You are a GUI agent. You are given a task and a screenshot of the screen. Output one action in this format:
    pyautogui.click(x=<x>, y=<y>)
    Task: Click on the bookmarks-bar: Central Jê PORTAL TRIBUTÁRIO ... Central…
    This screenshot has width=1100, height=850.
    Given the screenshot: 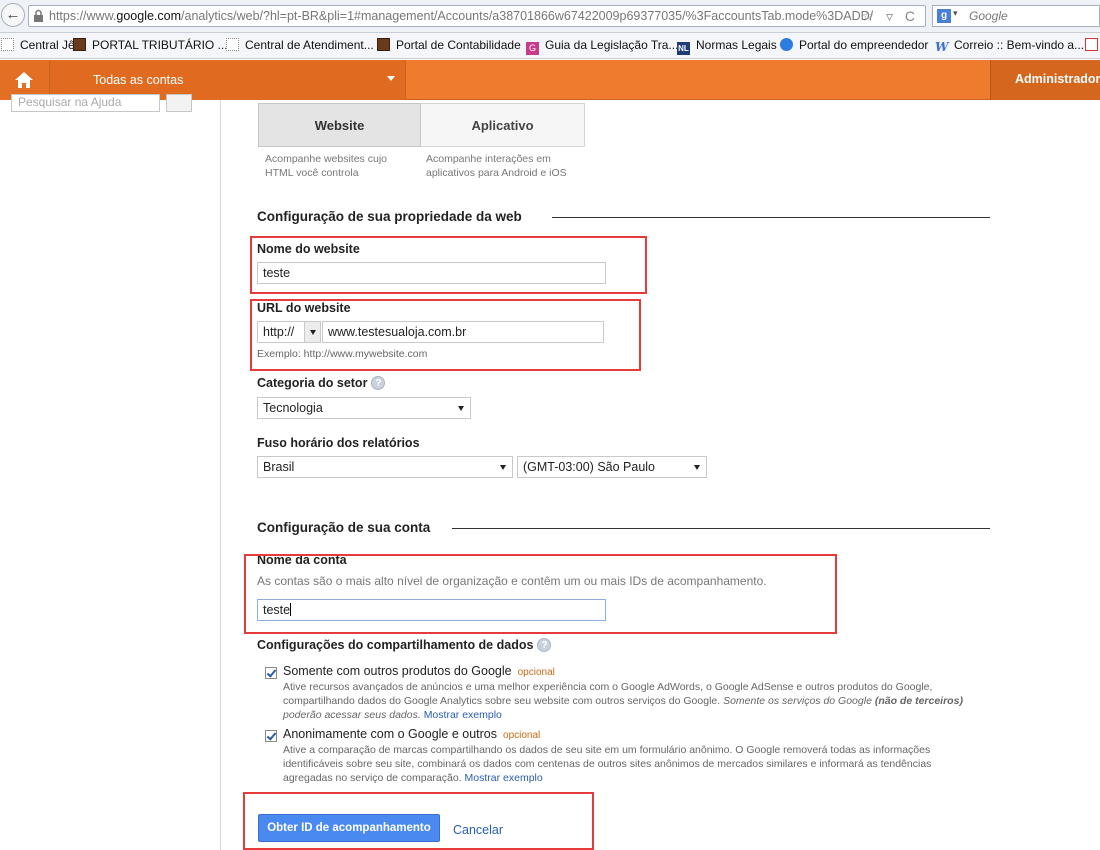 What is the action you would take?
    pyautogui.click(x=550, y=46)
    